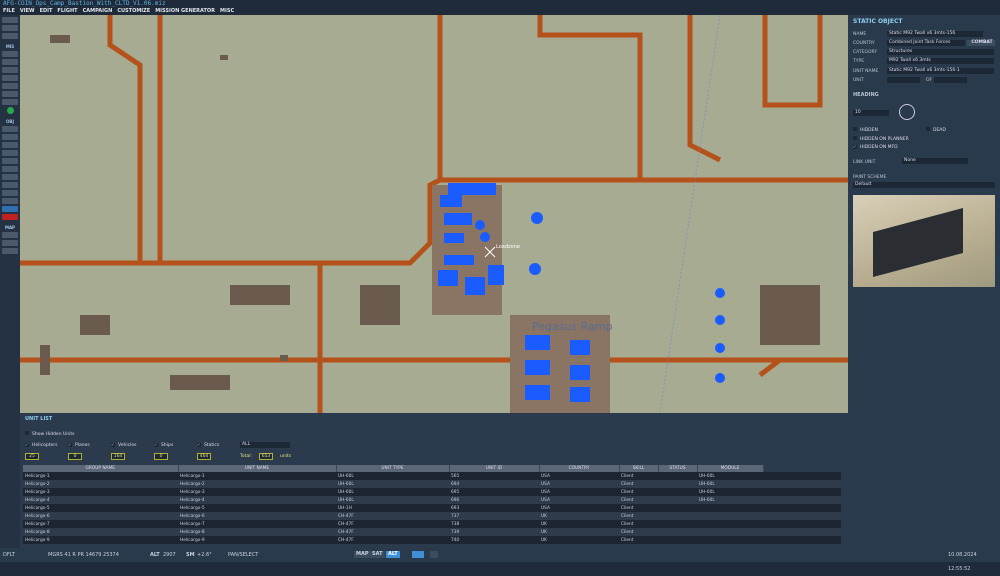  What do you see at coordinates (494, 508) in the screenshot?
I see `table-cell: 693` at bounding box center [494, 508].